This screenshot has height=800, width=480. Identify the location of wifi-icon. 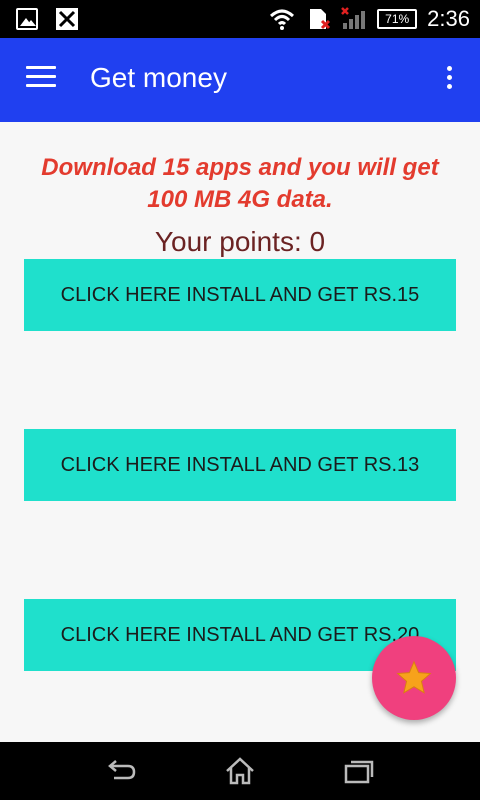
(282, 19).